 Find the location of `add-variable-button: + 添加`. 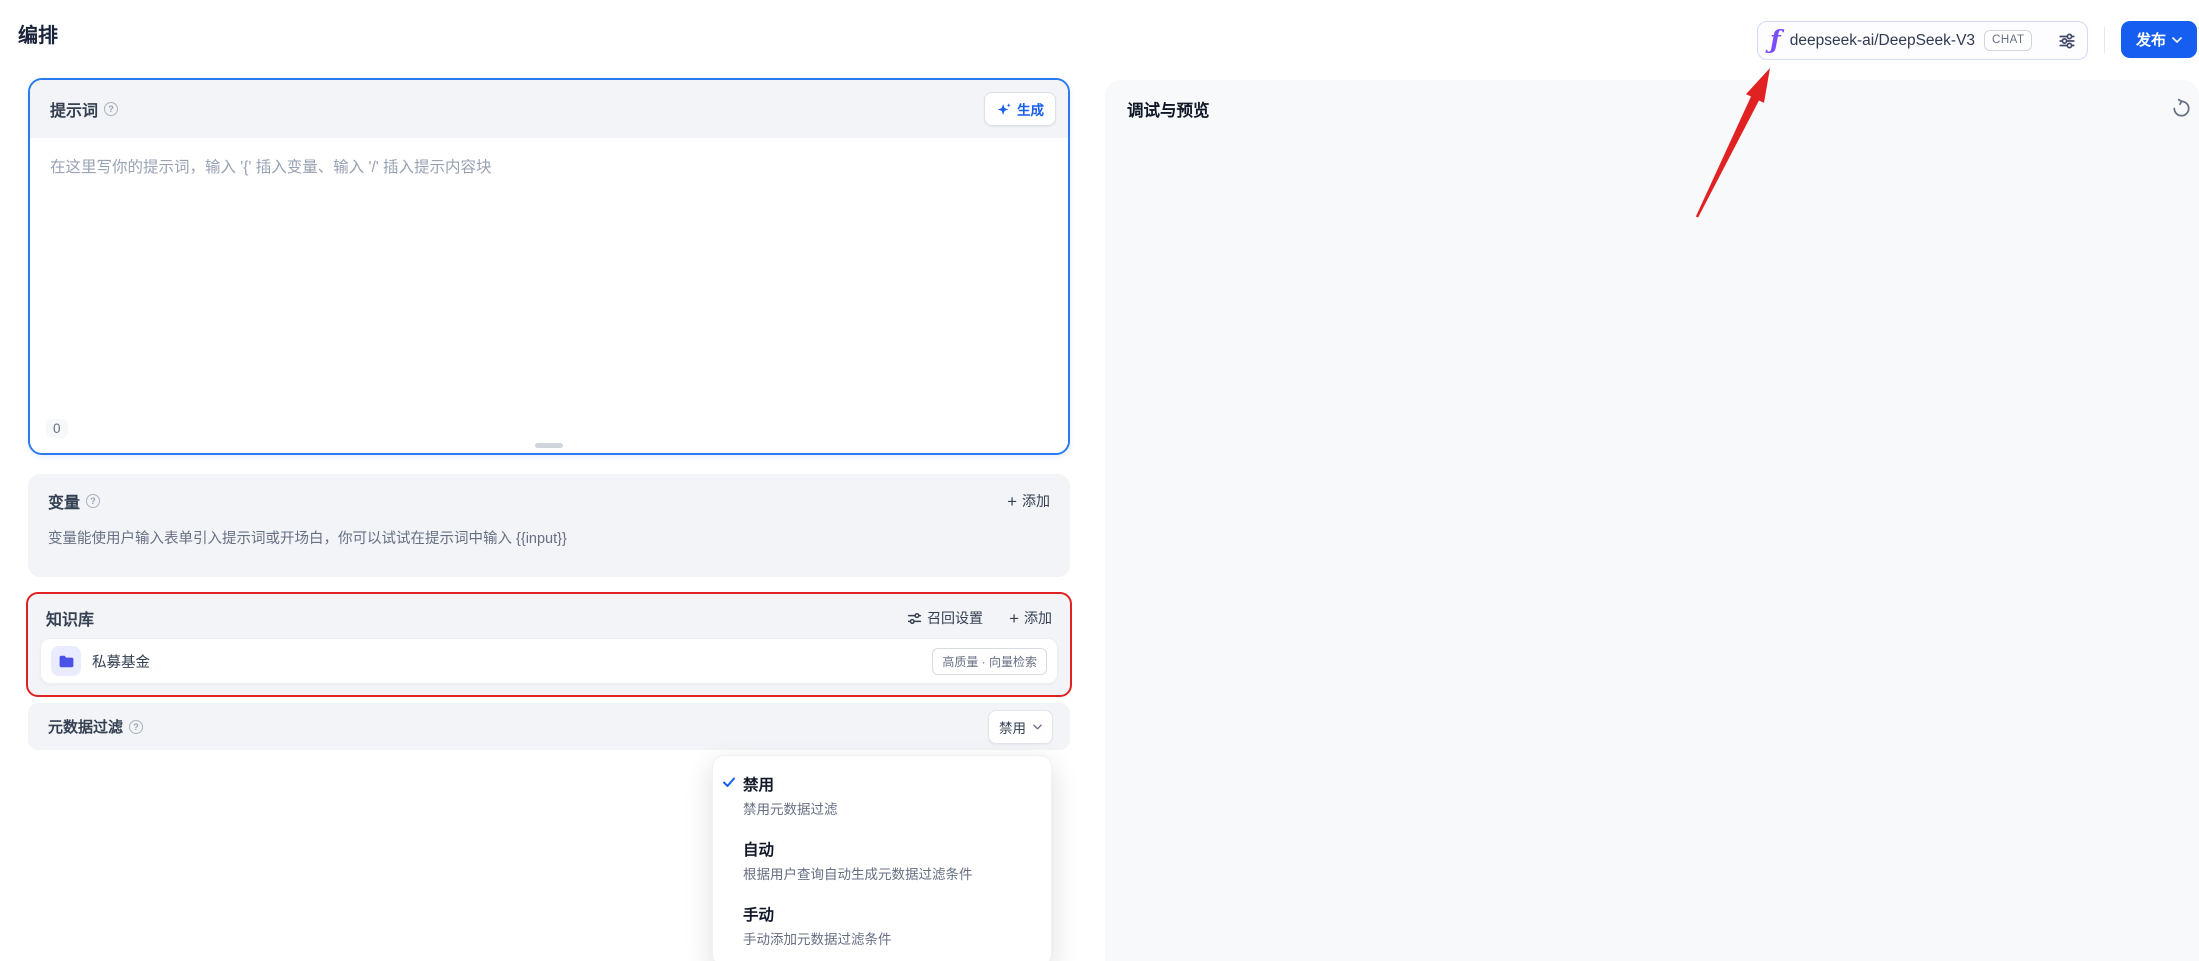

add-variable-button: + 添加 is located at coordinates (1028, 501).